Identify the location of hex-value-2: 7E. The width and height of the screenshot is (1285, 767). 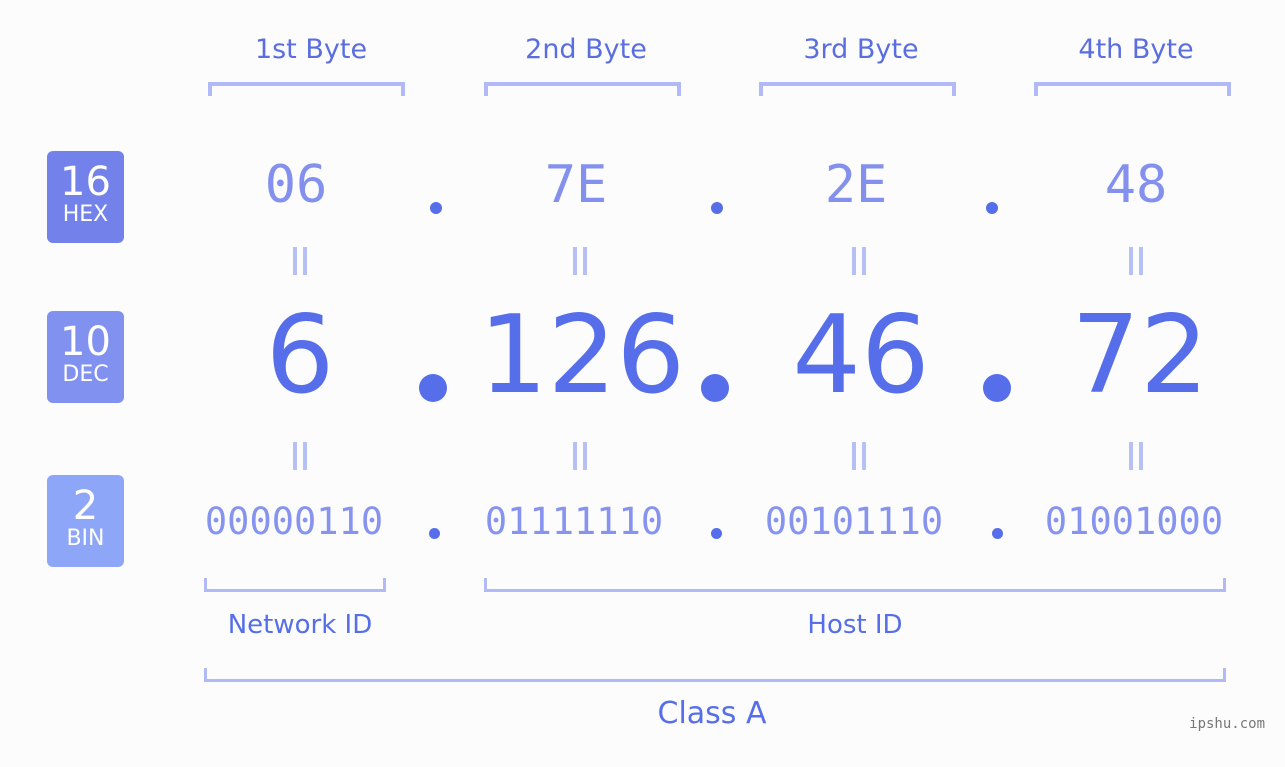
(576, 185).